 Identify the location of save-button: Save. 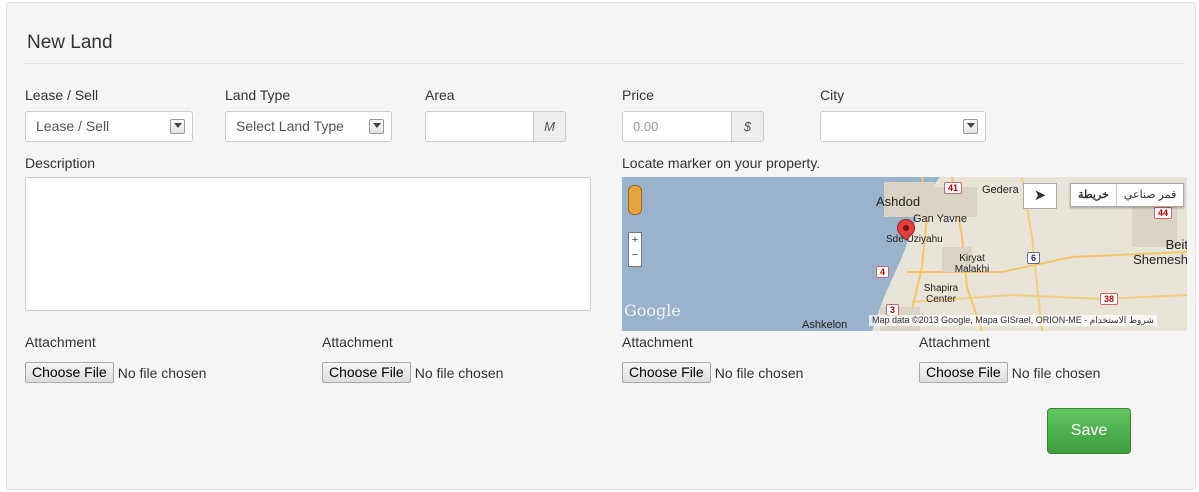
(1089, 431).